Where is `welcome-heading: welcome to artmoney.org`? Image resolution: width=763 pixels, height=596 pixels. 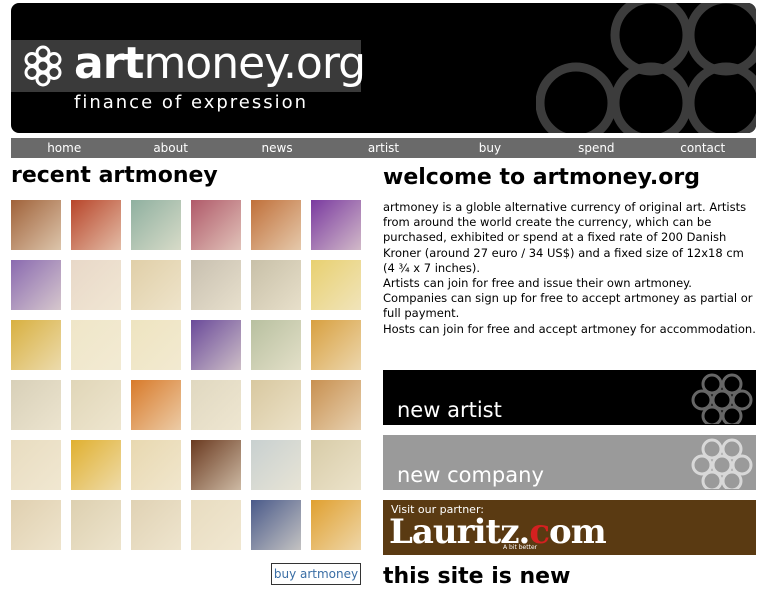 welcome-heading: welcome to artmoney.org is located at coordinates (541, 177).